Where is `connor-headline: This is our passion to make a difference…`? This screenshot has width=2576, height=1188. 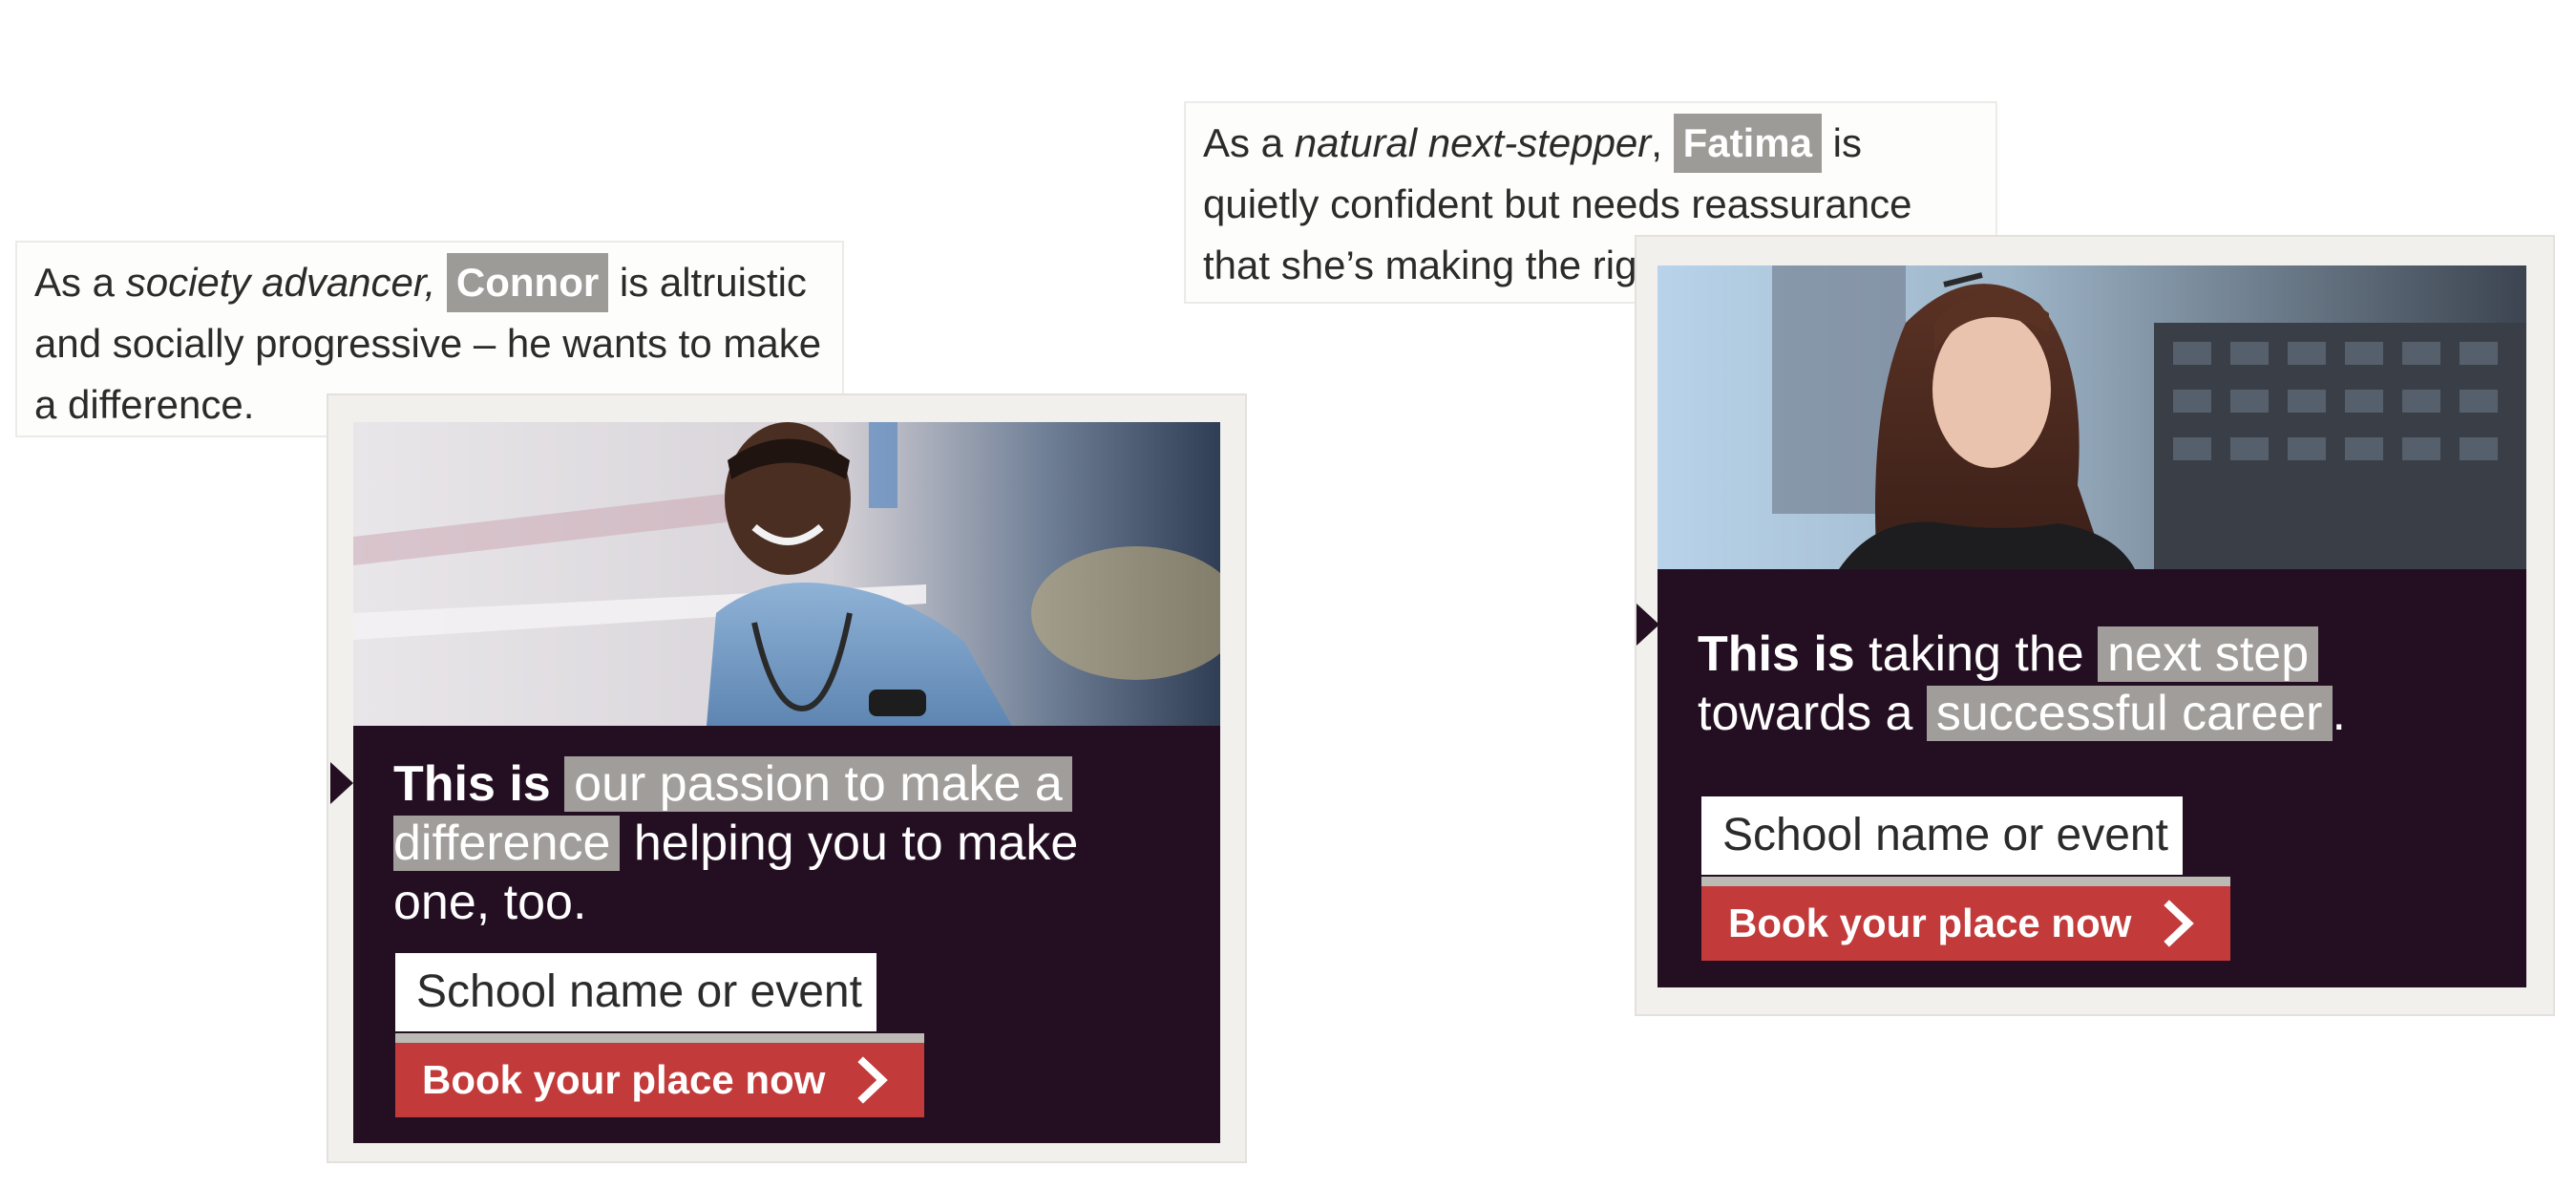 connor-headline: This is our passion to make a difference… is located at coordinates (784, 843).